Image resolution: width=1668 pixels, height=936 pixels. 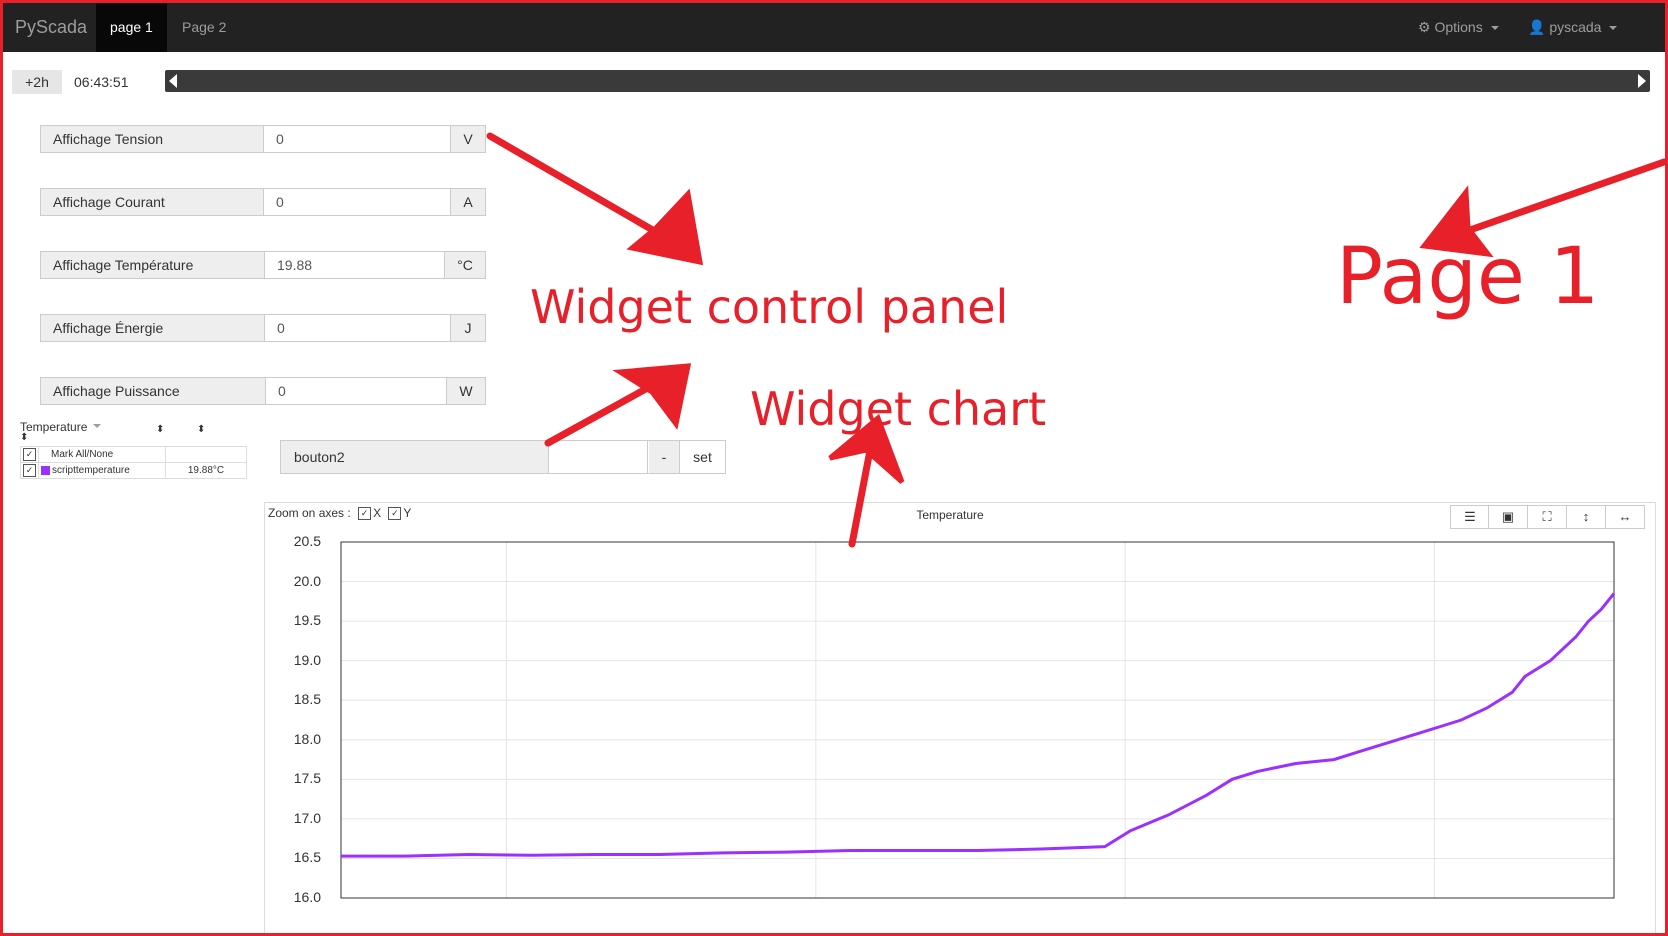 I want to click on arrow-to-control-panel, so click(x=580, y=188).